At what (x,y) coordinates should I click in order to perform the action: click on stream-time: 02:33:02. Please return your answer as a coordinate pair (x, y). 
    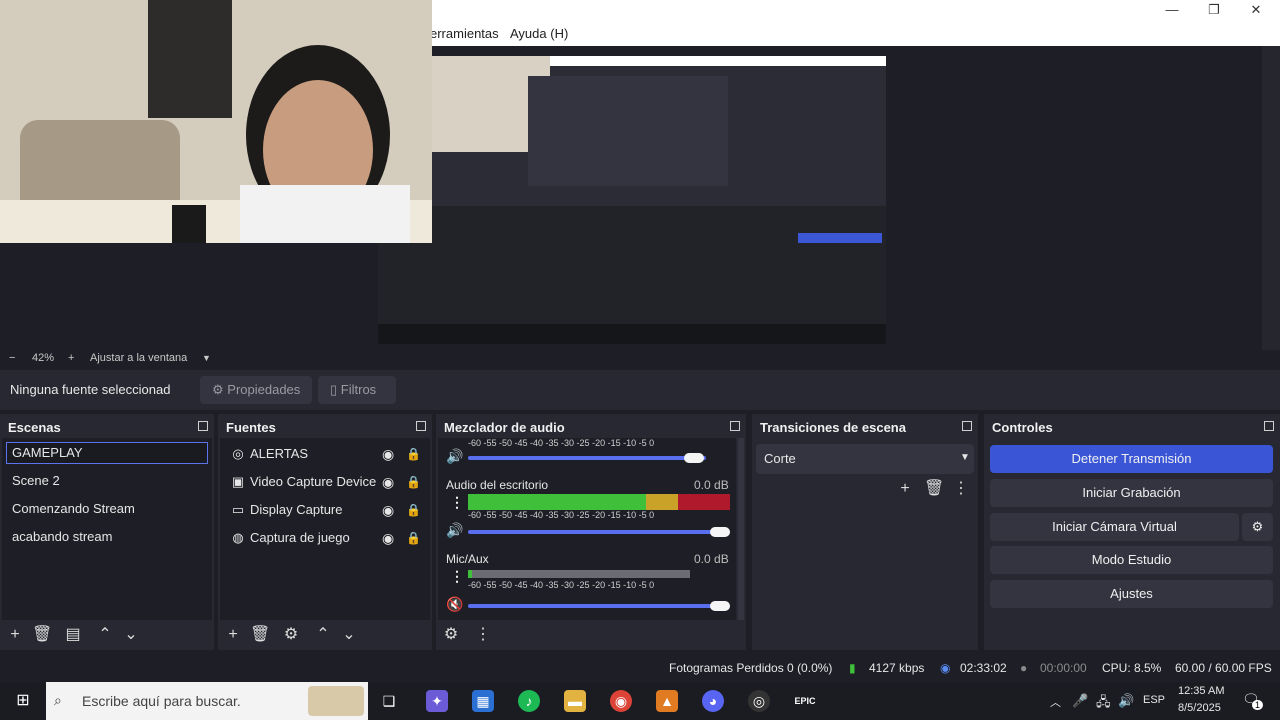
    Looking at the image, I should click on (983, 668).